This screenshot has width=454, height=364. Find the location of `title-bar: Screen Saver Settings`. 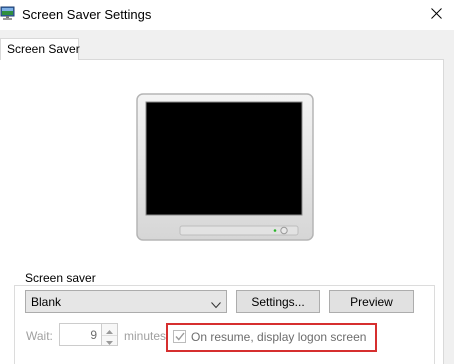

title-bar: Screen Saver Settings is located at coordinates (227, 15).